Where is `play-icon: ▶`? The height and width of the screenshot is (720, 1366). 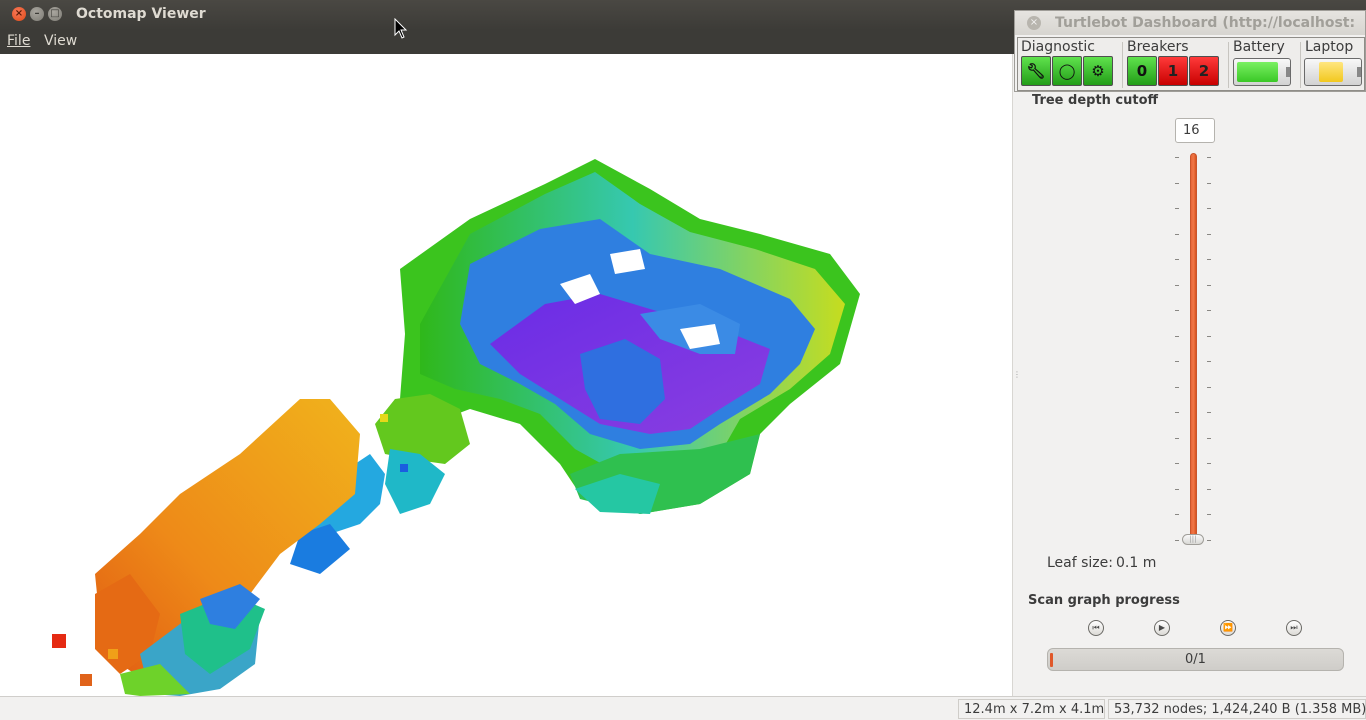 play-icon: ▶ is located at coordinates (1162, 628).